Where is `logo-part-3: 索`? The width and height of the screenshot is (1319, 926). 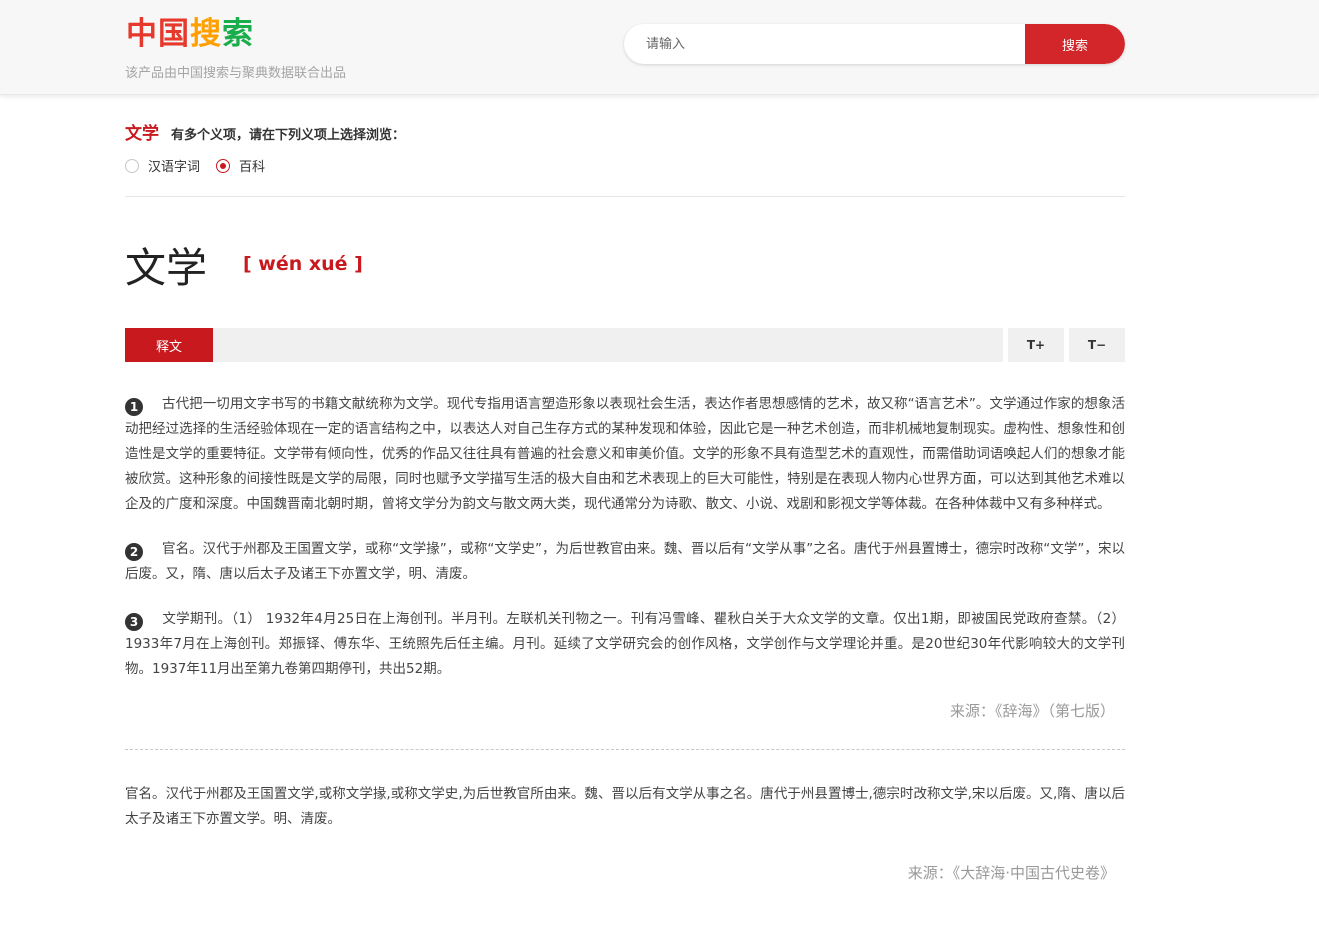
logo-part-3: 索 is located at coordinates (238, 34).